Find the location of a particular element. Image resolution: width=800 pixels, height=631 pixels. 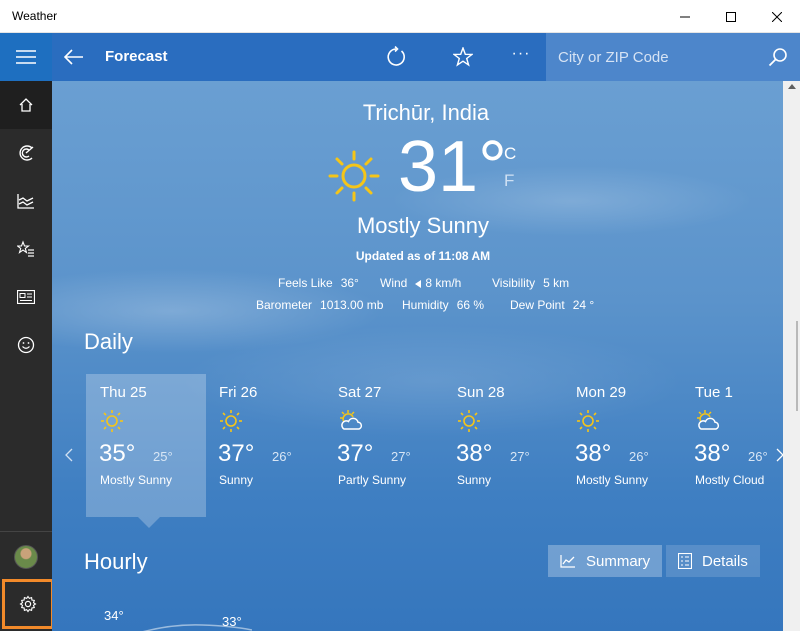

location-name: Trichūr, India is located at coordinates (426, 112).